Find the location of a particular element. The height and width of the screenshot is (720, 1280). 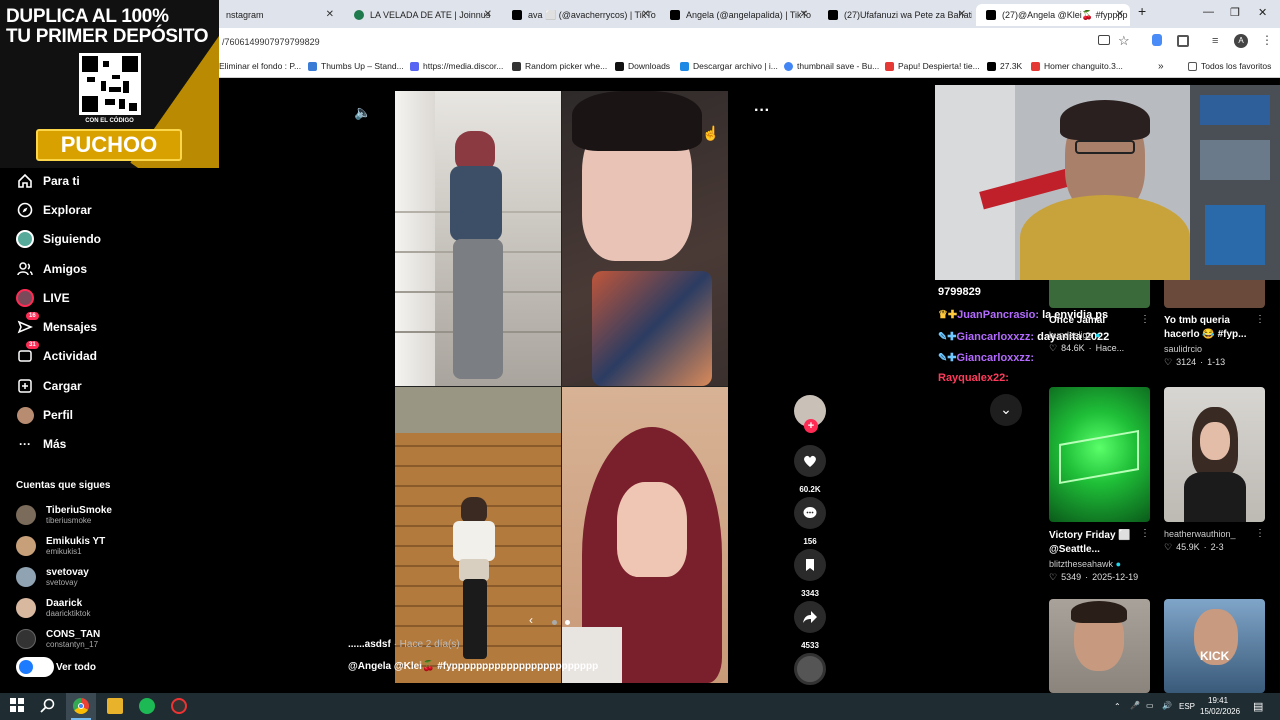

menu-kebab-icon: ⋮ is located at coordinates (1267, 40).